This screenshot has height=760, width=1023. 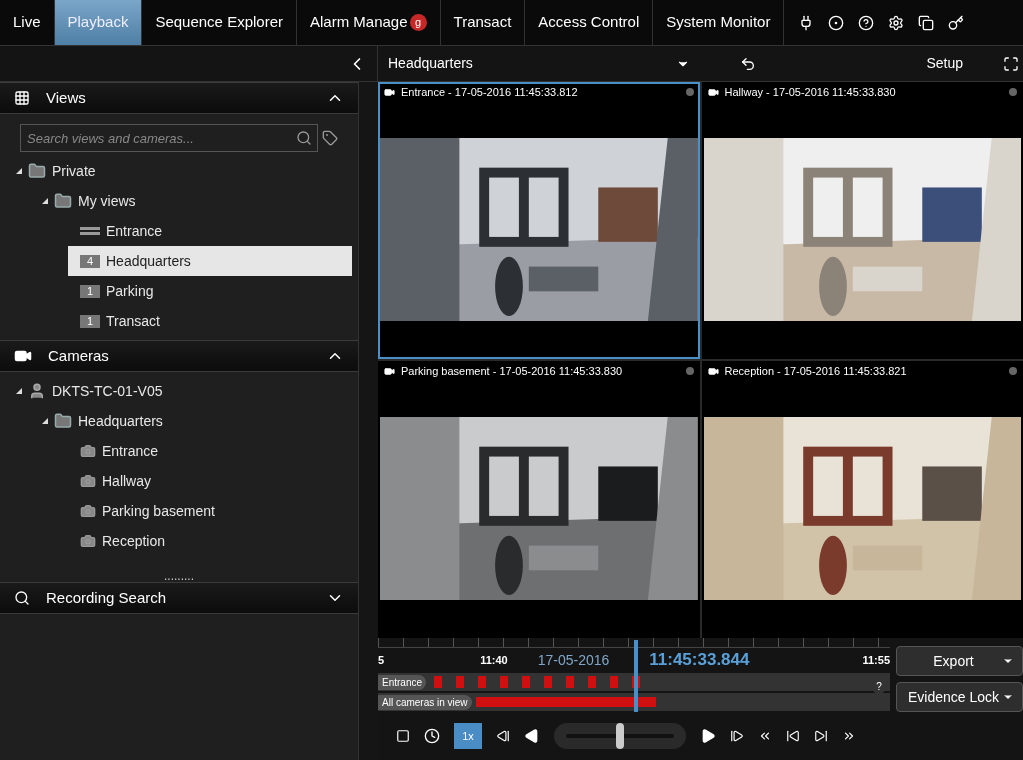 What do you see at coordinates (107, 597) in the screenshot?
I see `panel-title: Recording Search` at bounding box center [107, 597].